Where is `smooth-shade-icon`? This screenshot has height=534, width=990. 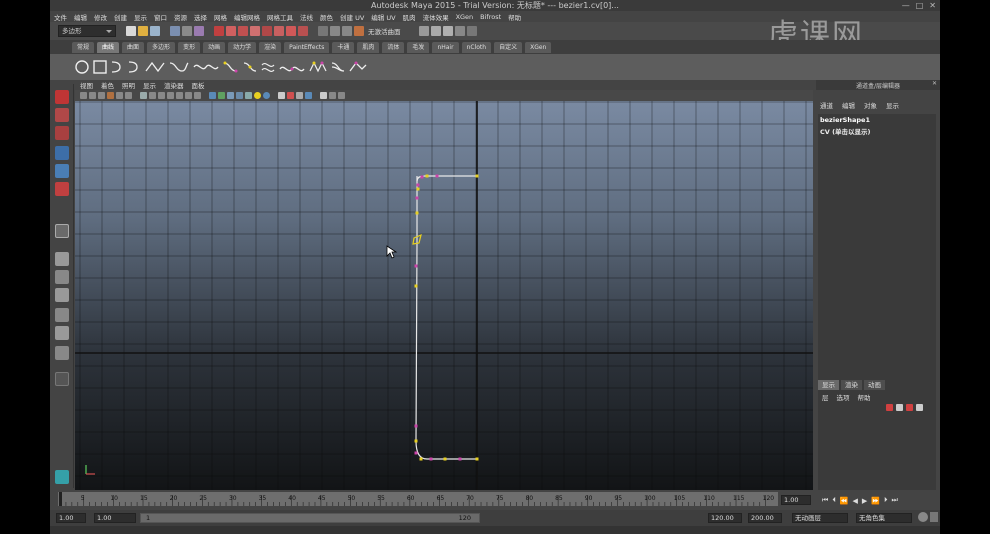
smooth-shade-icon is located at coordinates (221, 95).